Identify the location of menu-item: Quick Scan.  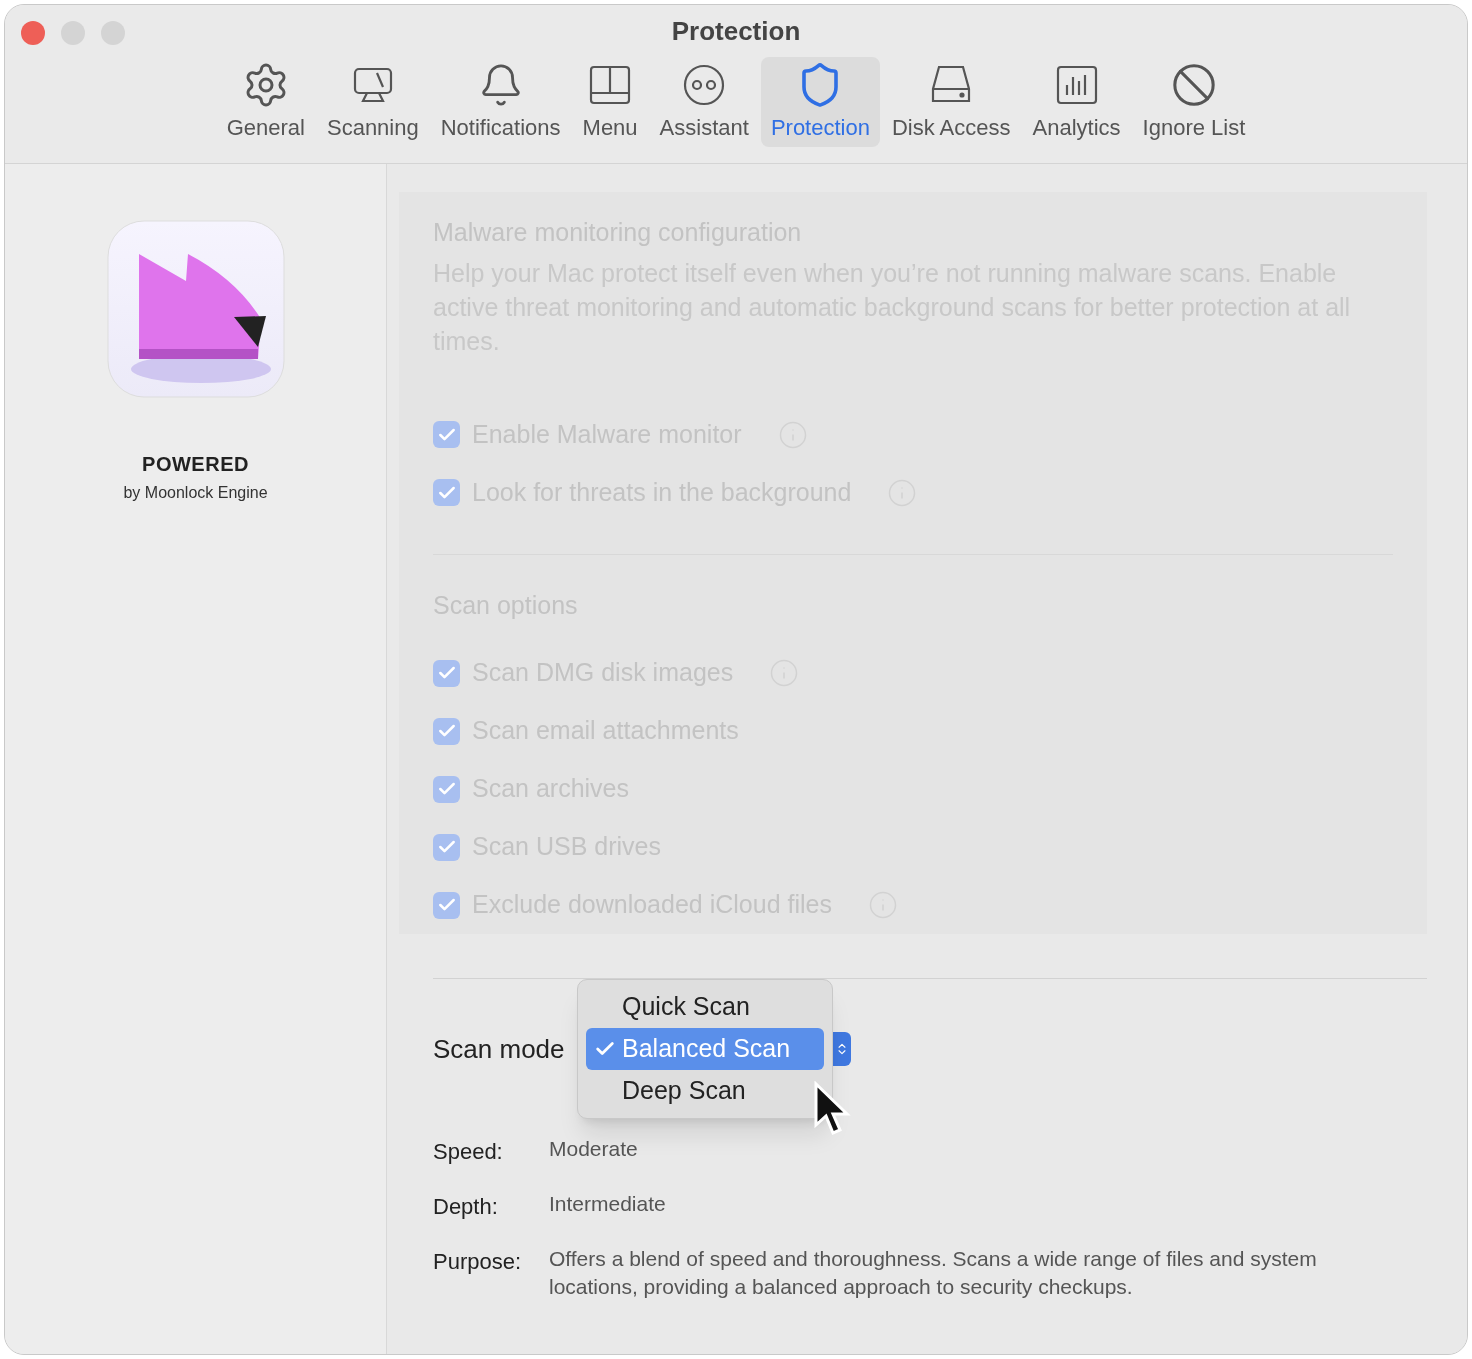
(705, 1007).